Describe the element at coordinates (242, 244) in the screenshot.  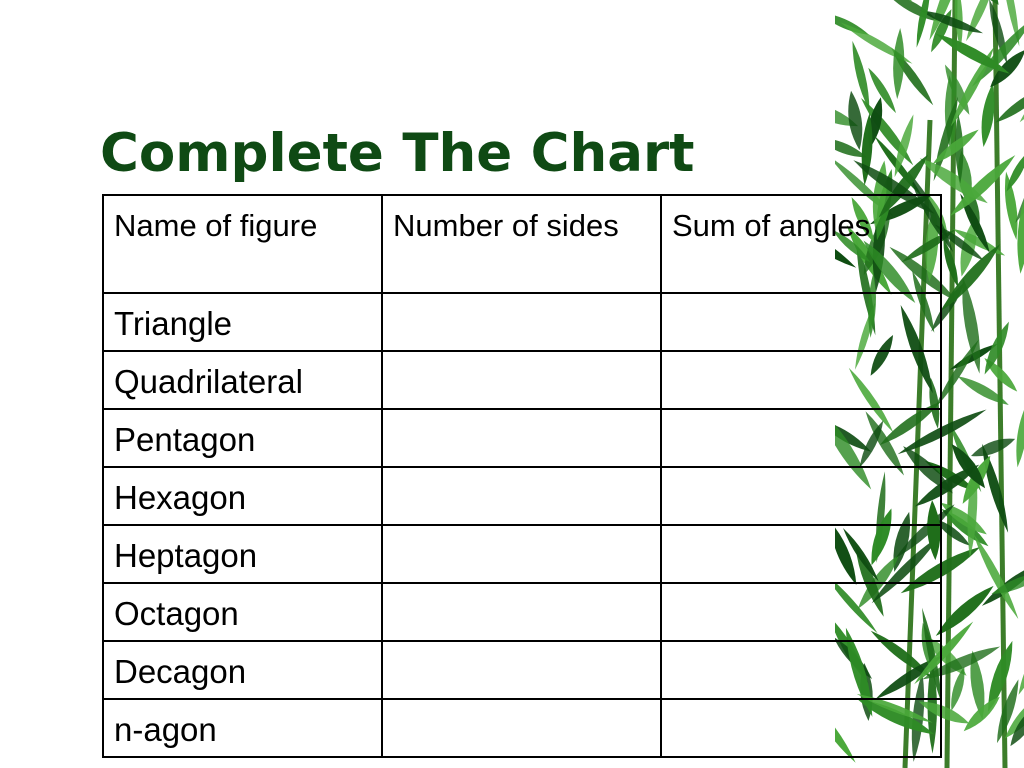
I see `header-name-of-figure: Name of figure` at that location.